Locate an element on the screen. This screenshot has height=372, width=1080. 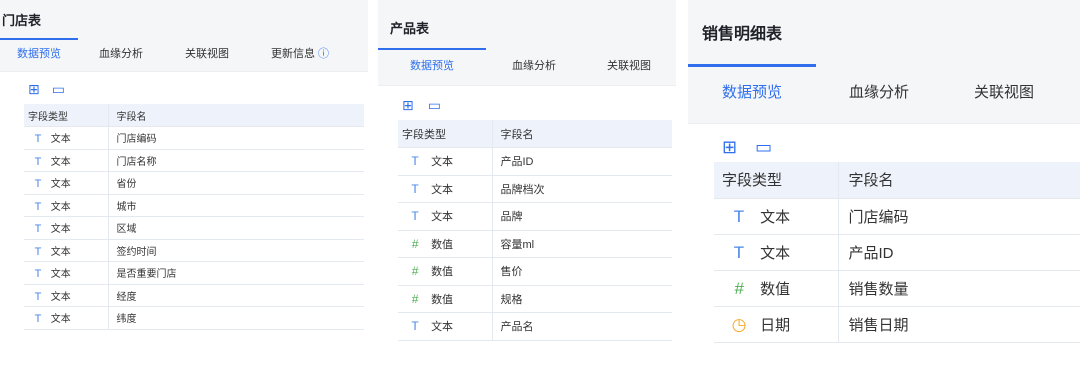
tab-update-info: 更新信息 ⓘ is located at coordinates (300, 55).